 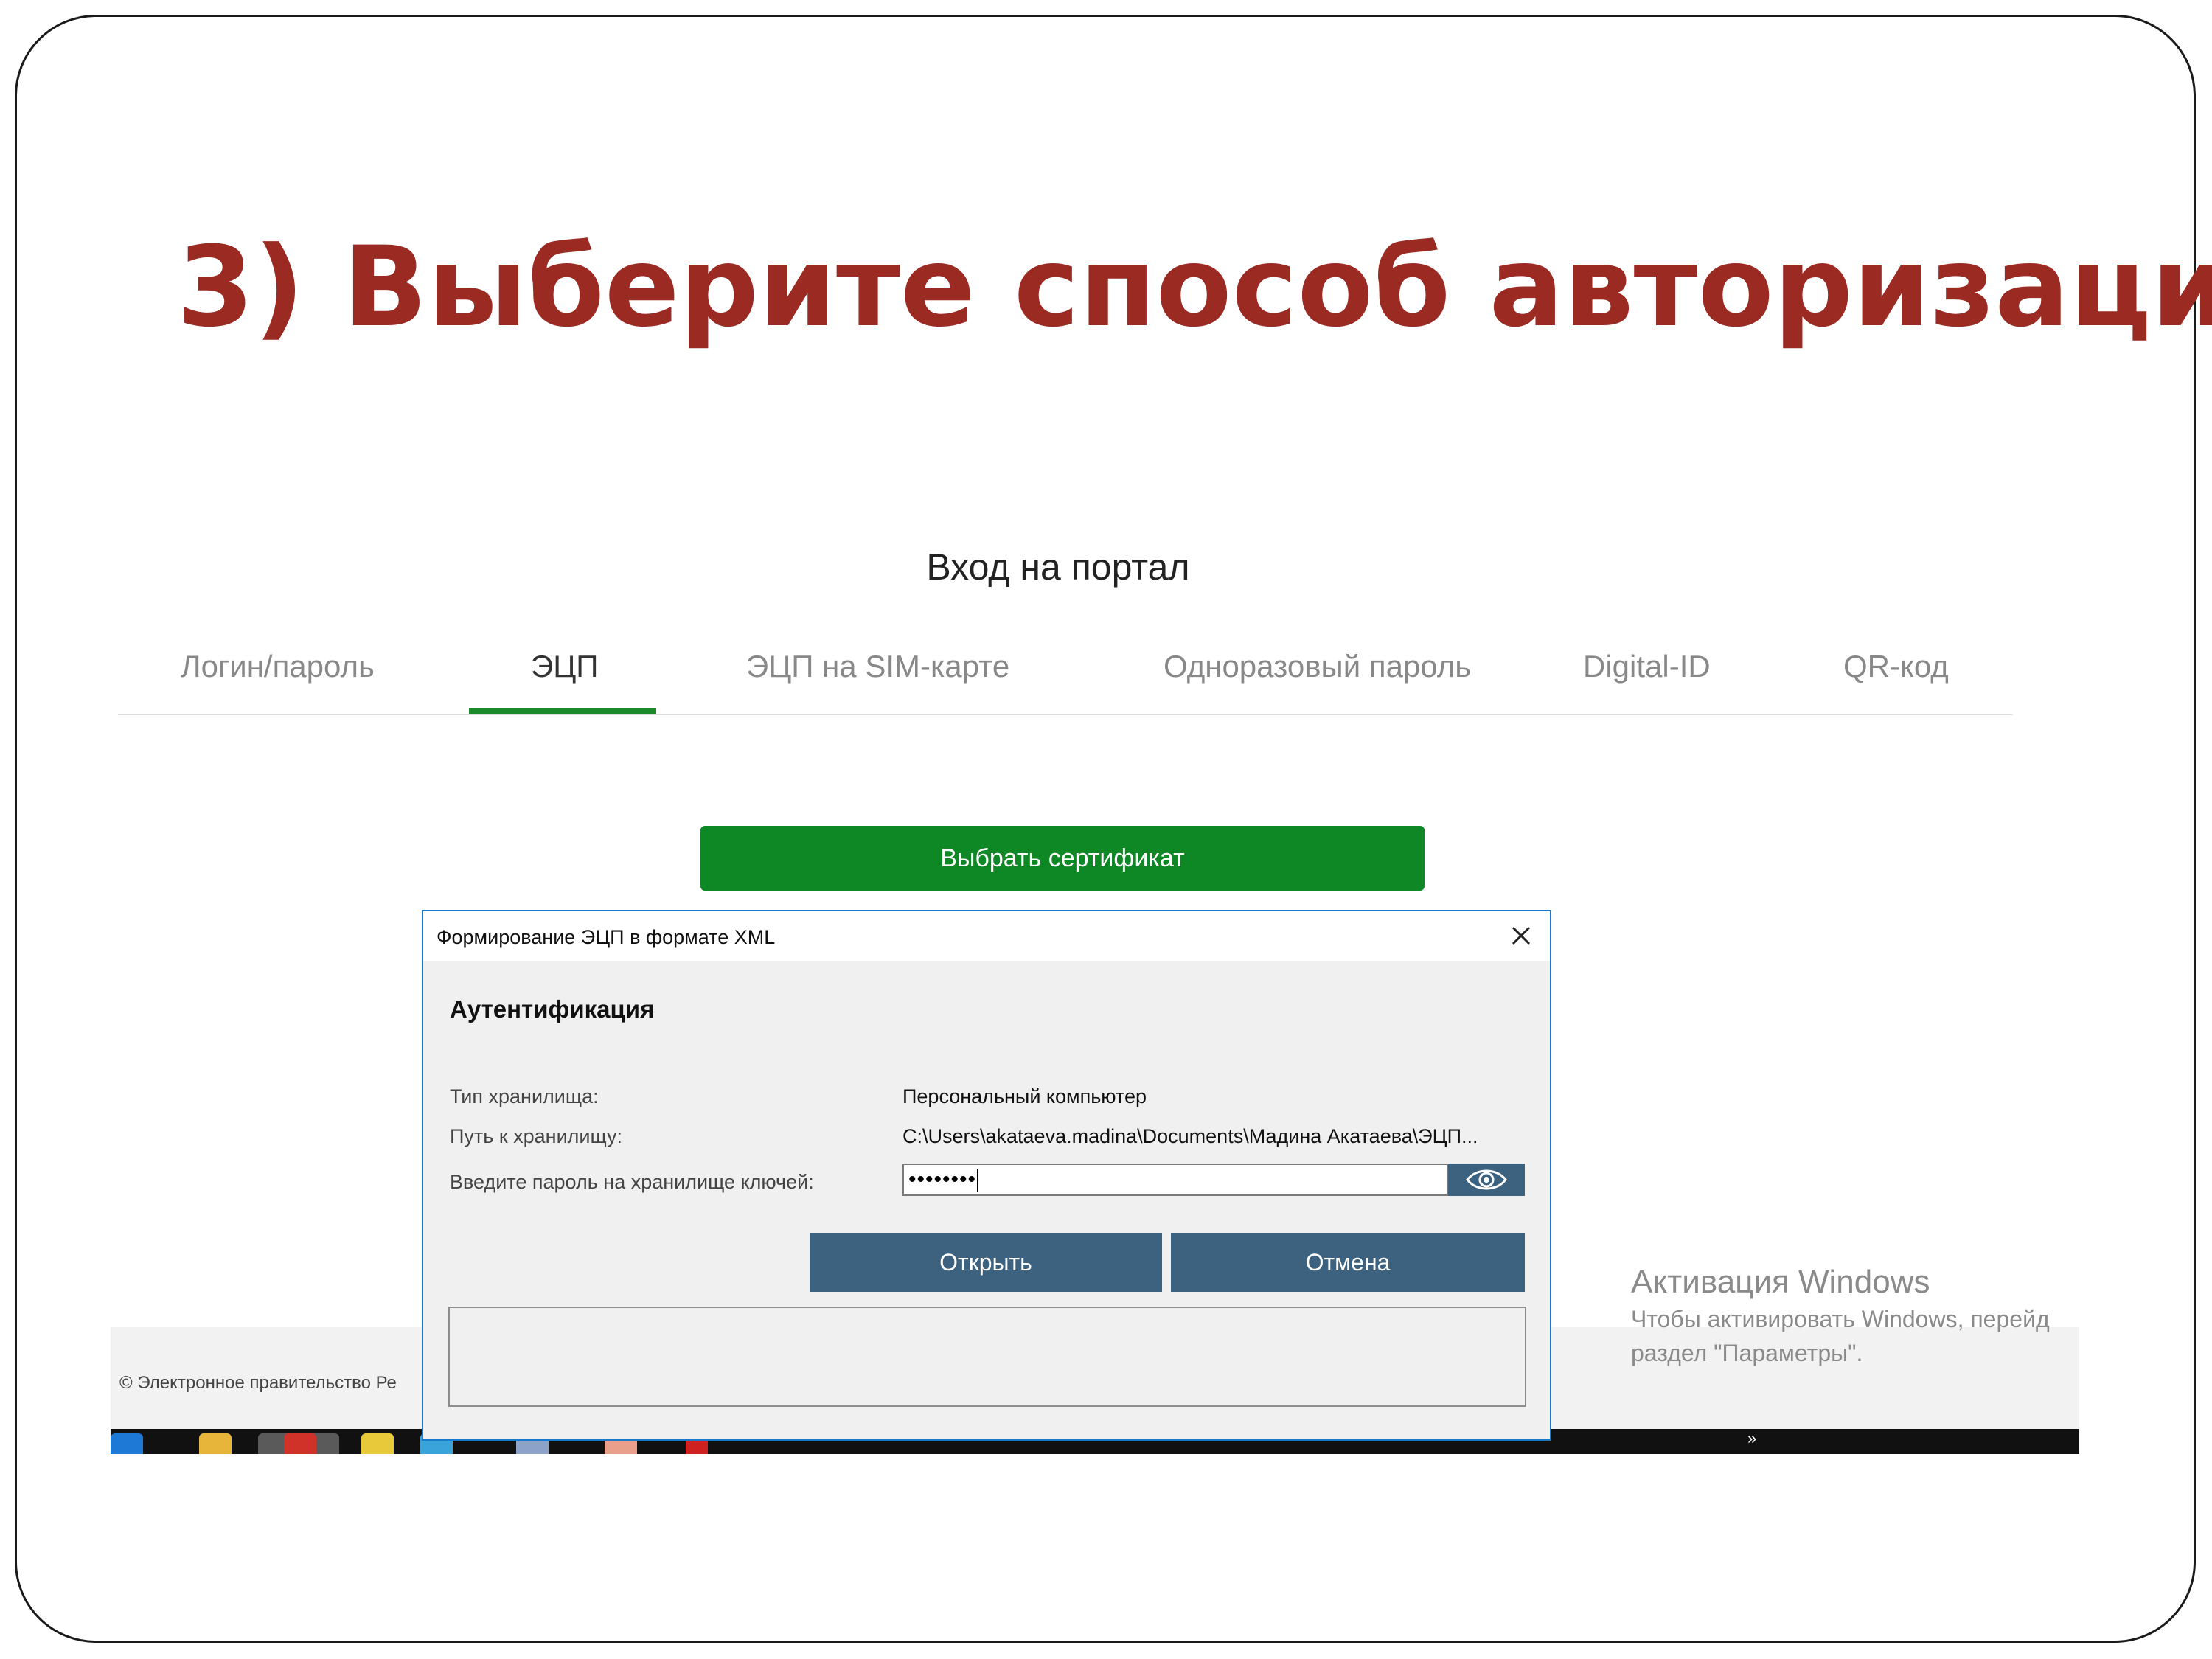 What do you see at coordinates (1062, 858) in the screenshot?
I see `select-certificate-button: Выбрать сертификат` at bounding box center [1062, 858].